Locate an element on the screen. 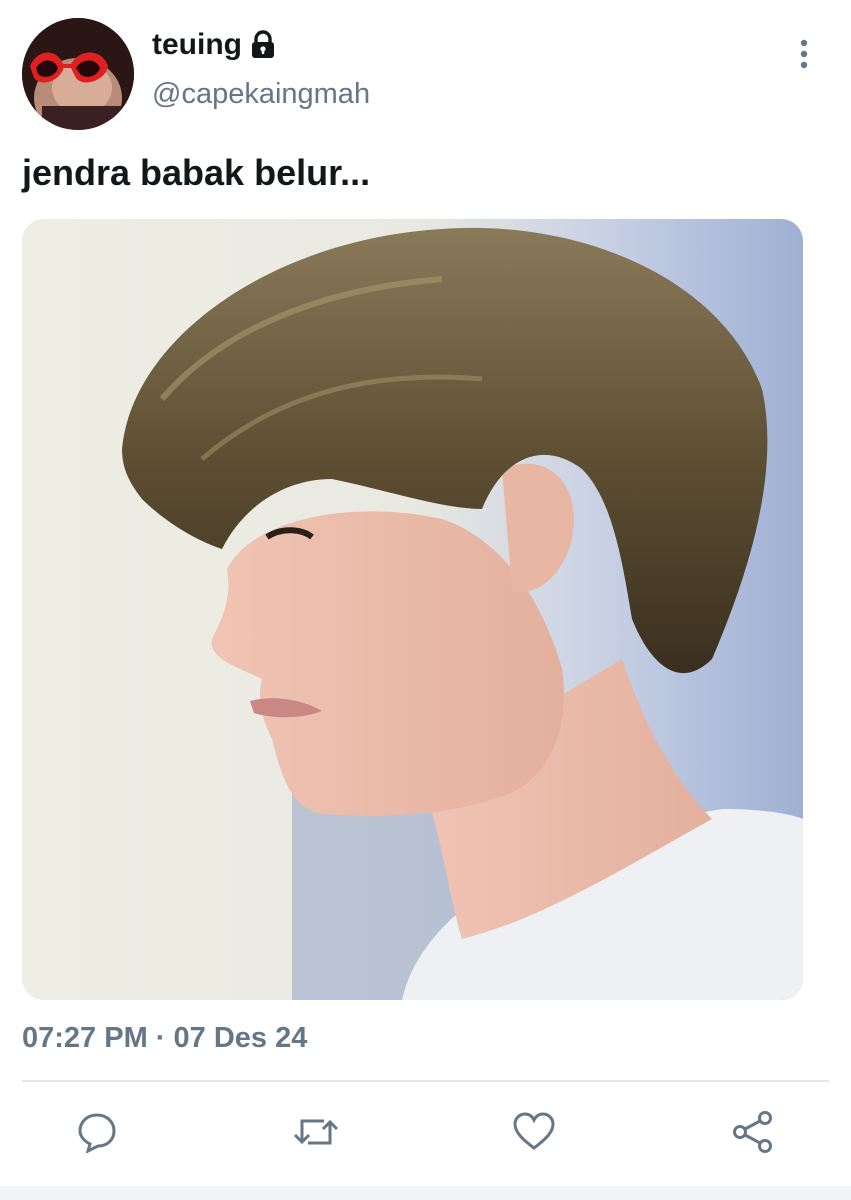 The image size is (851, 1200). display-name-row: teuing is located at coordinates (214, 45).